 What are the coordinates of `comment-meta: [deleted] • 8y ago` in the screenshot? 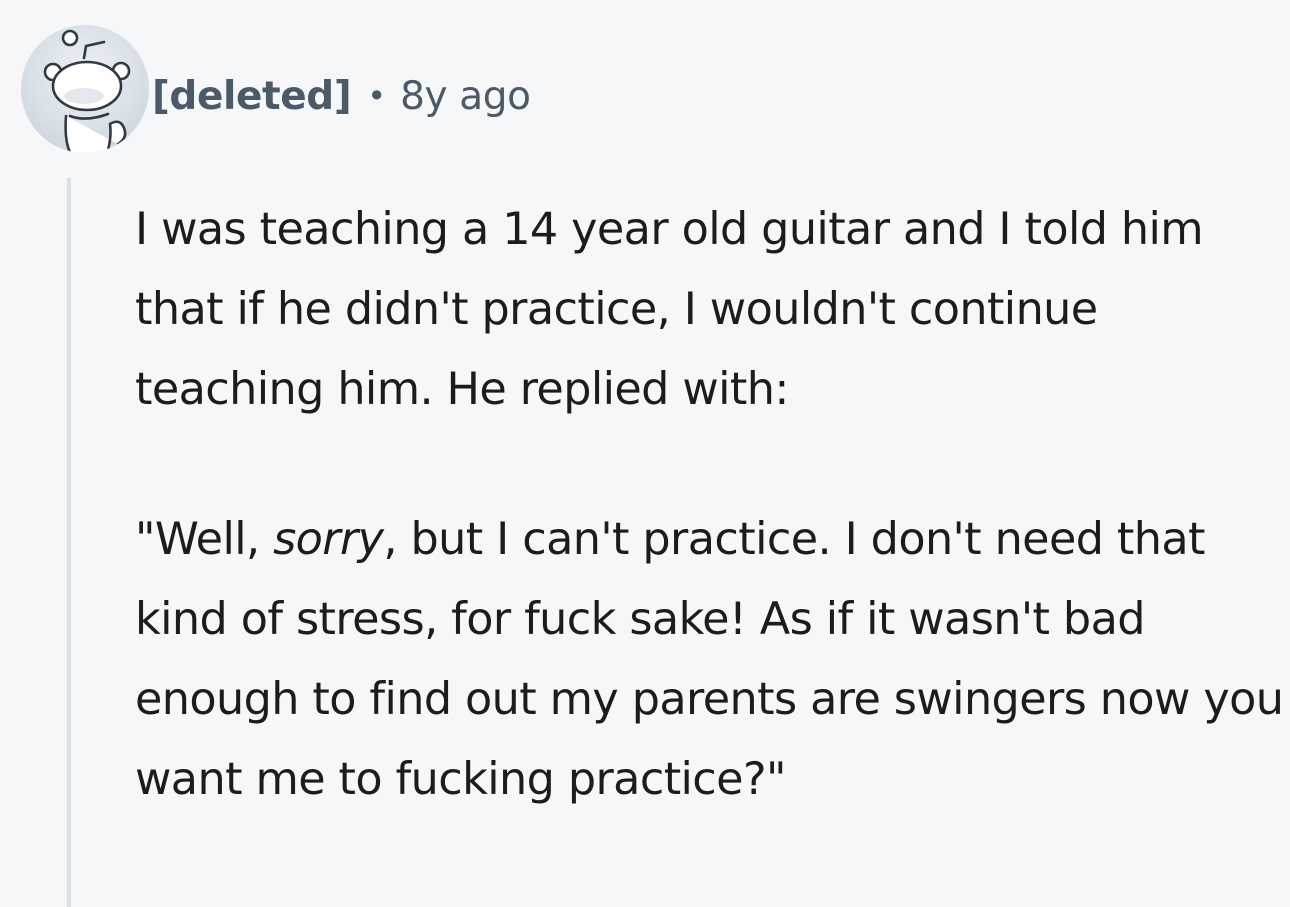 It's located at (341, 96).